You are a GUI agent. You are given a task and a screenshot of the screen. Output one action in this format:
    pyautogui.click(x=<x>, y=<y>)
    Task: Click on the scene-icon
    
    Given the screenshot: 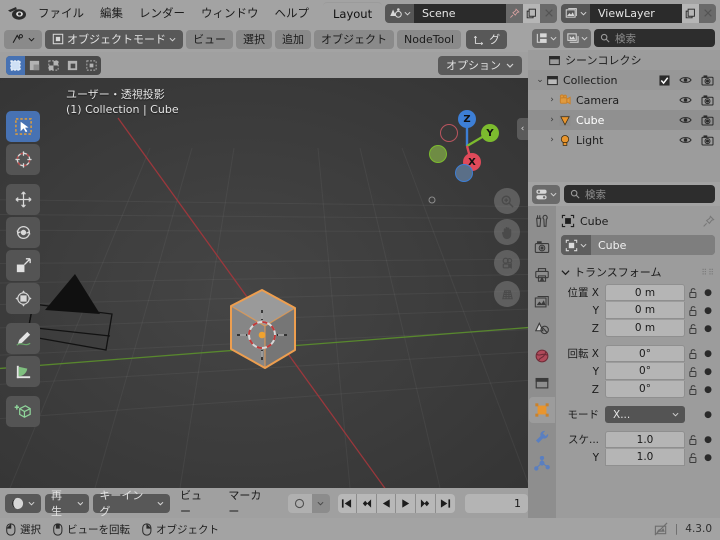 What is the action you would take?
    pyautogui.click(x=399, y=13)
    